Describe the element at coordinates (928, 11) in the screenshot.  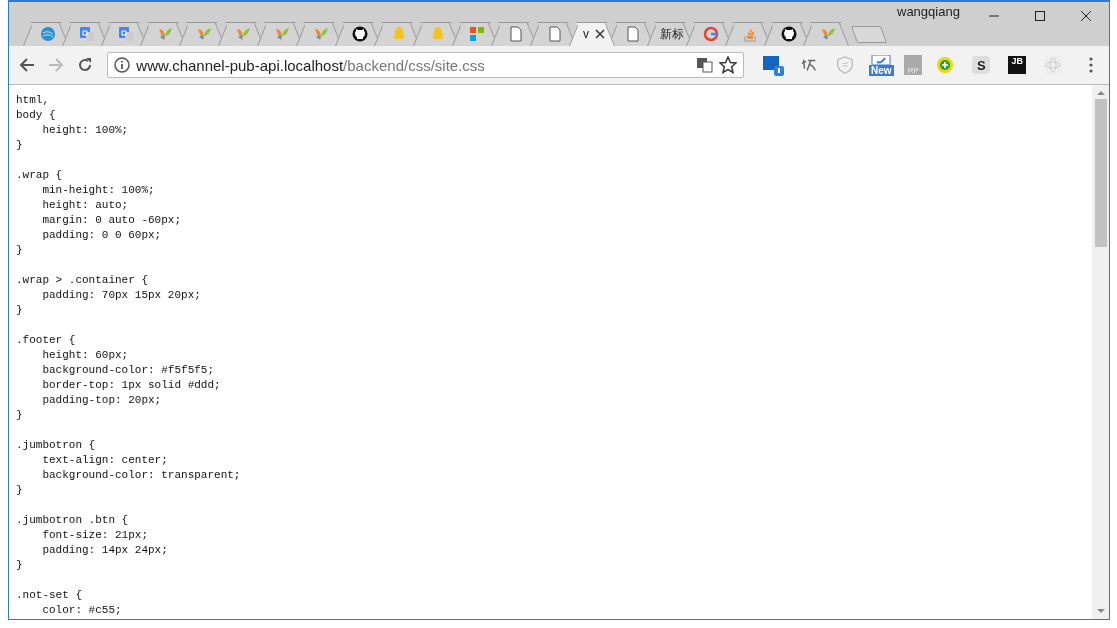
I see `profile-name: wangqiang` at that location.